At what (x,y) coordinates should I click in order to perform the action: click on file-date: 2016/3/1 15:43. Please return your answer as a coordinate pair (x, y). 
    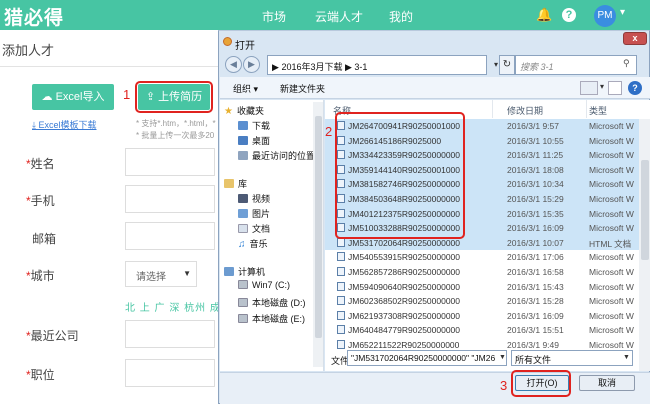
    Looking at the image, I should click on (535, 286).